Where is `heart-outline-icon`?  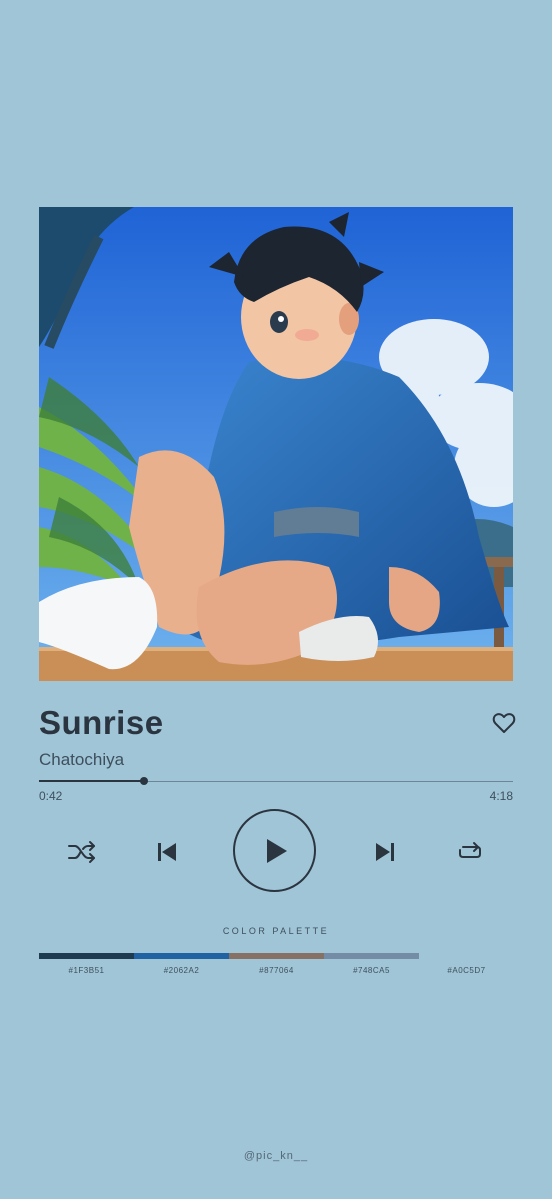
heart-outline-icon is located at coordinates (504, 723).